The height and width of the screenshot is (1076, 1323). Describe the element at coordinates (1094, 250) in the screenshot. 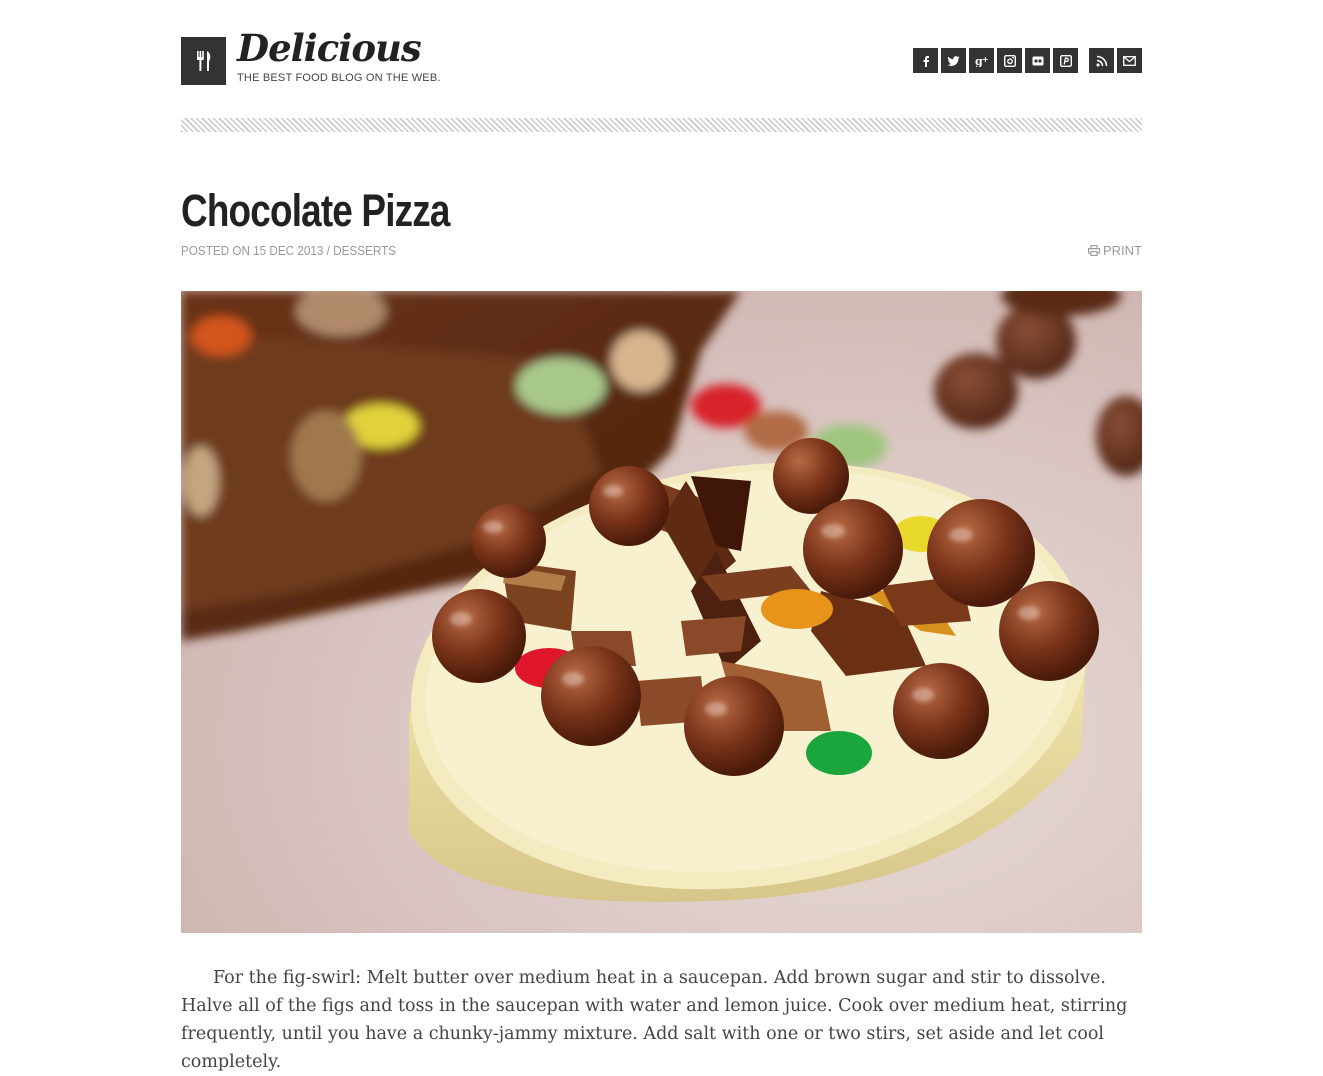

I see `printer-icon` at that location.